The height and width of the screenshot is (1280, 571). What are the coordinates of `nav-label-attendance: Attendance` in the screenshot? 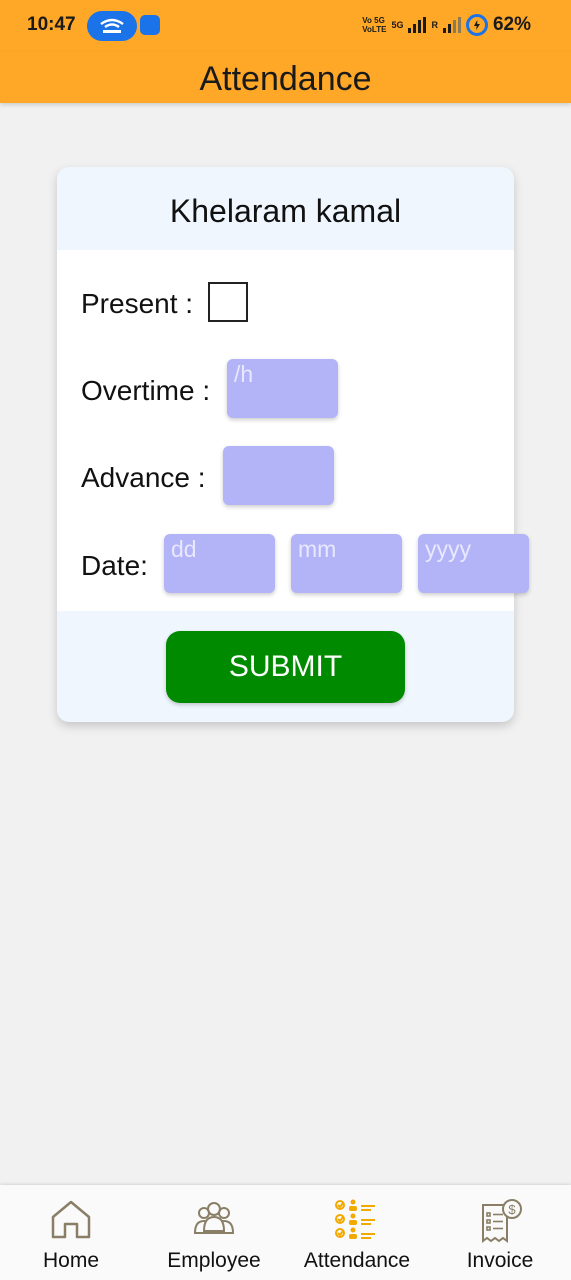 It's located at (357, 1260).